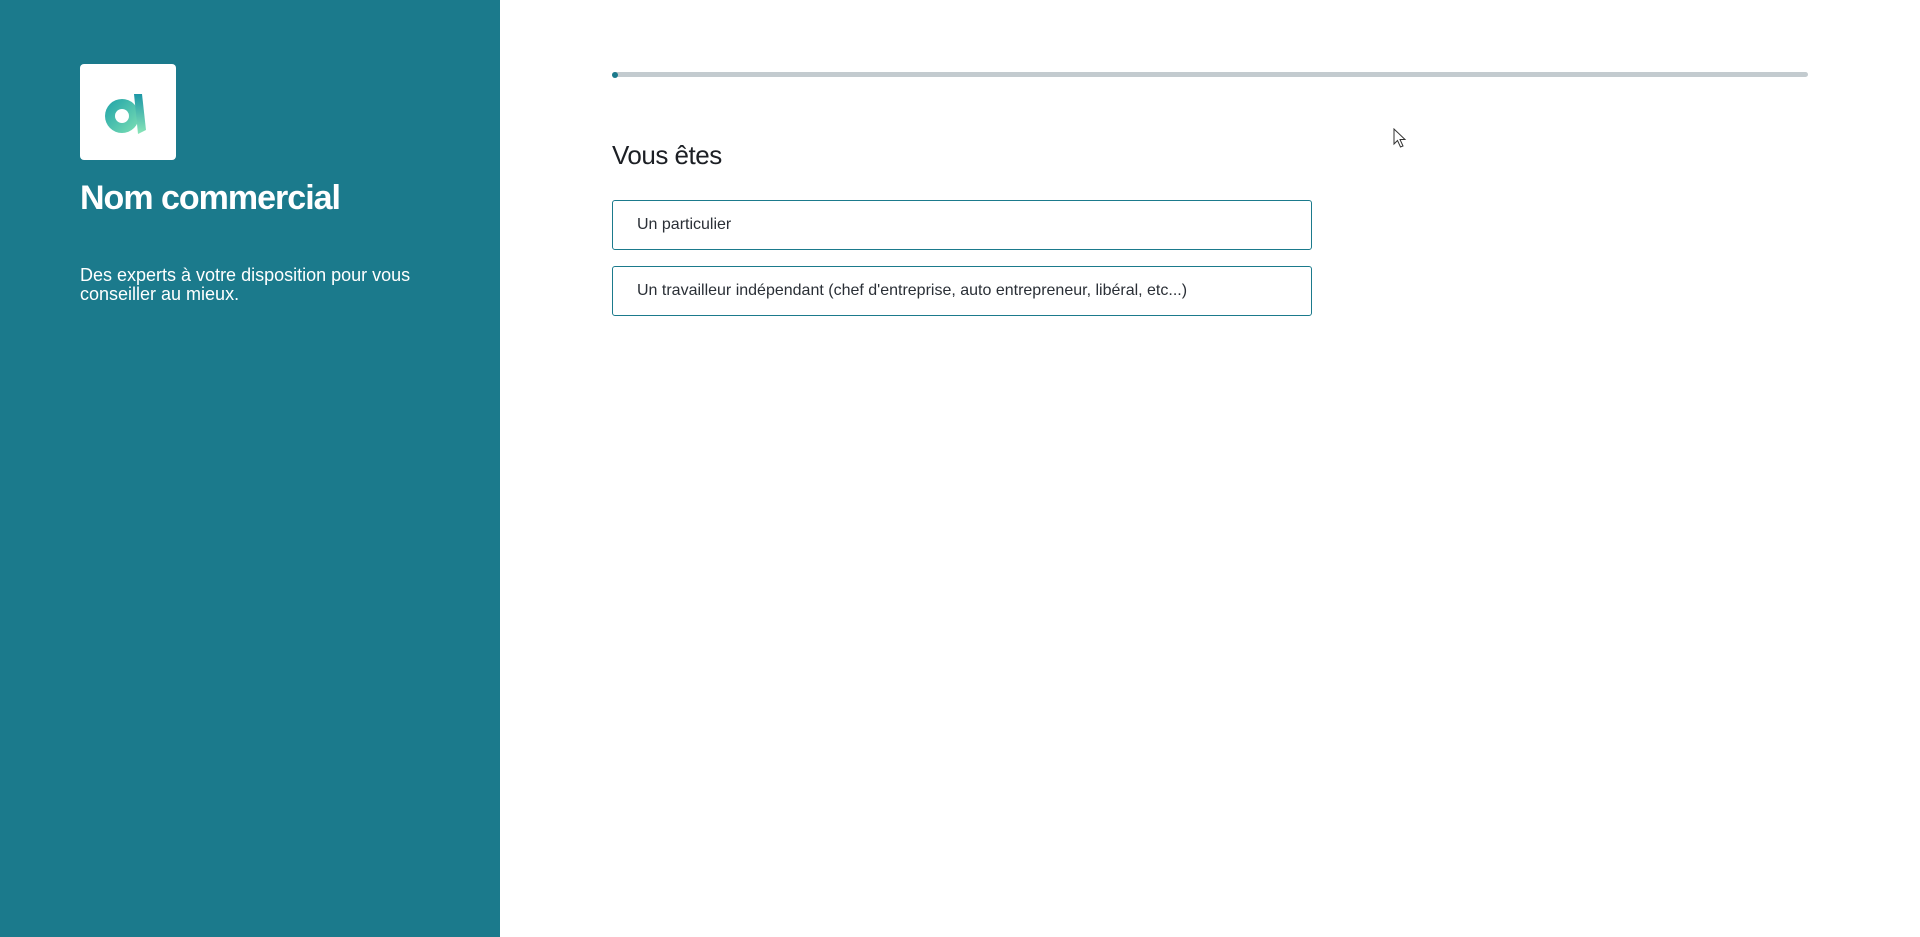 This screenshot has height=937, width=1920. Describe the element at coordinates (1210, 74) in the screenshot. I see `progress-bar` at that location.